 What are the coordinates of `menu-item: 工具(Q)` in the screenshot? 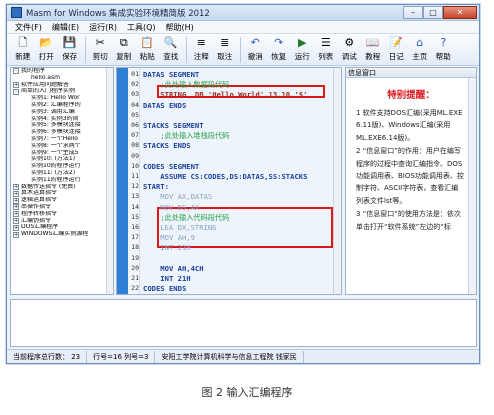 It's located at (141, 27).